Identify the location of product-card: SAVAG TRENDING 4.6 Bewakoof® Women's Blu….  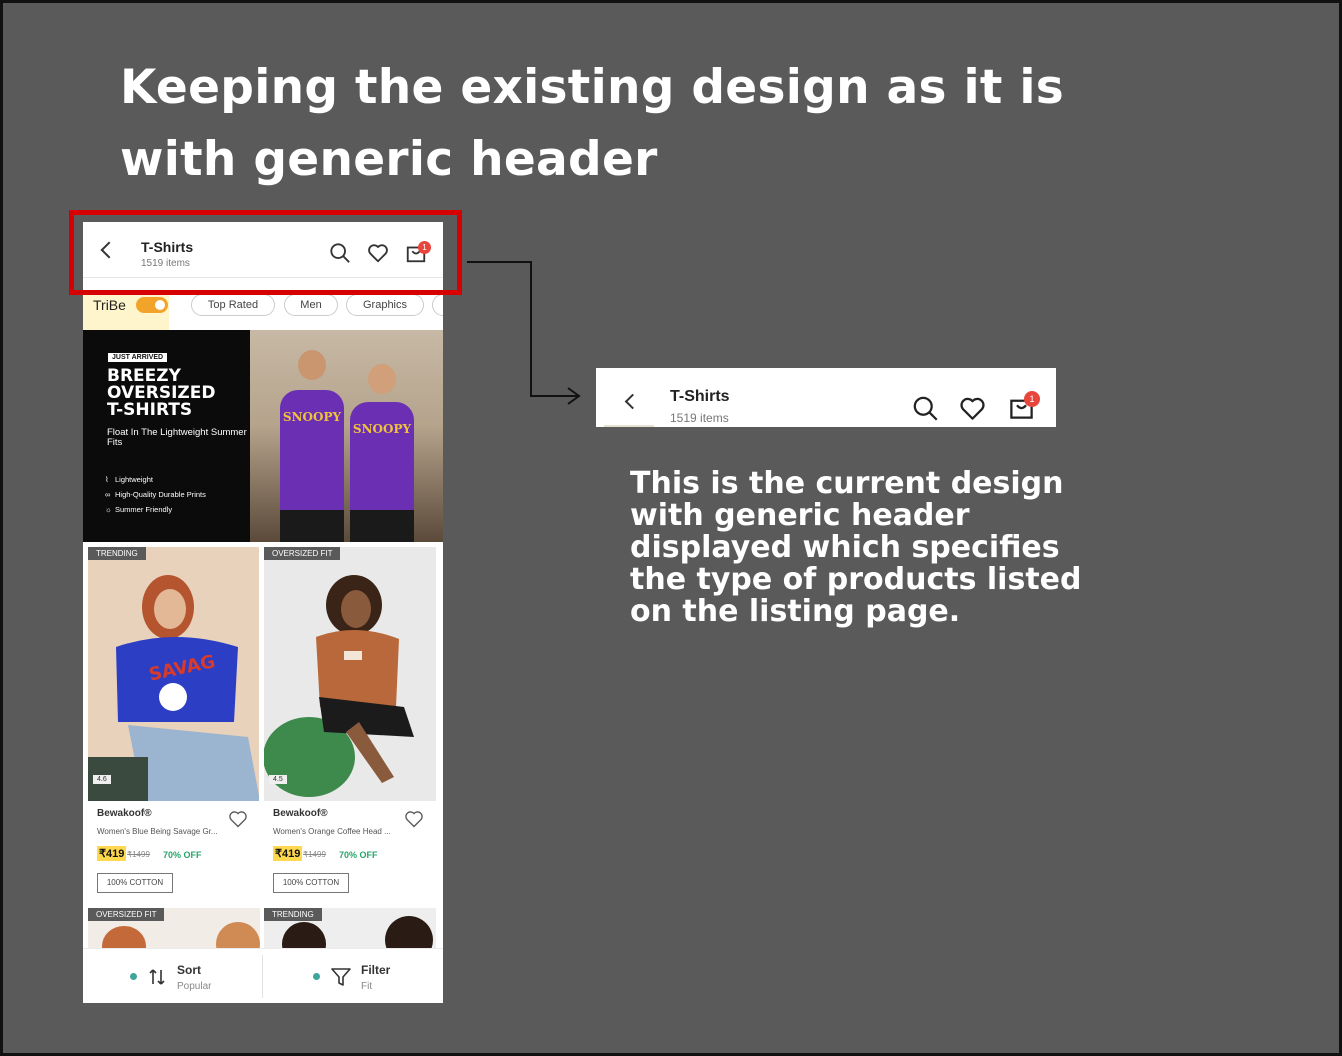
(171, 720).